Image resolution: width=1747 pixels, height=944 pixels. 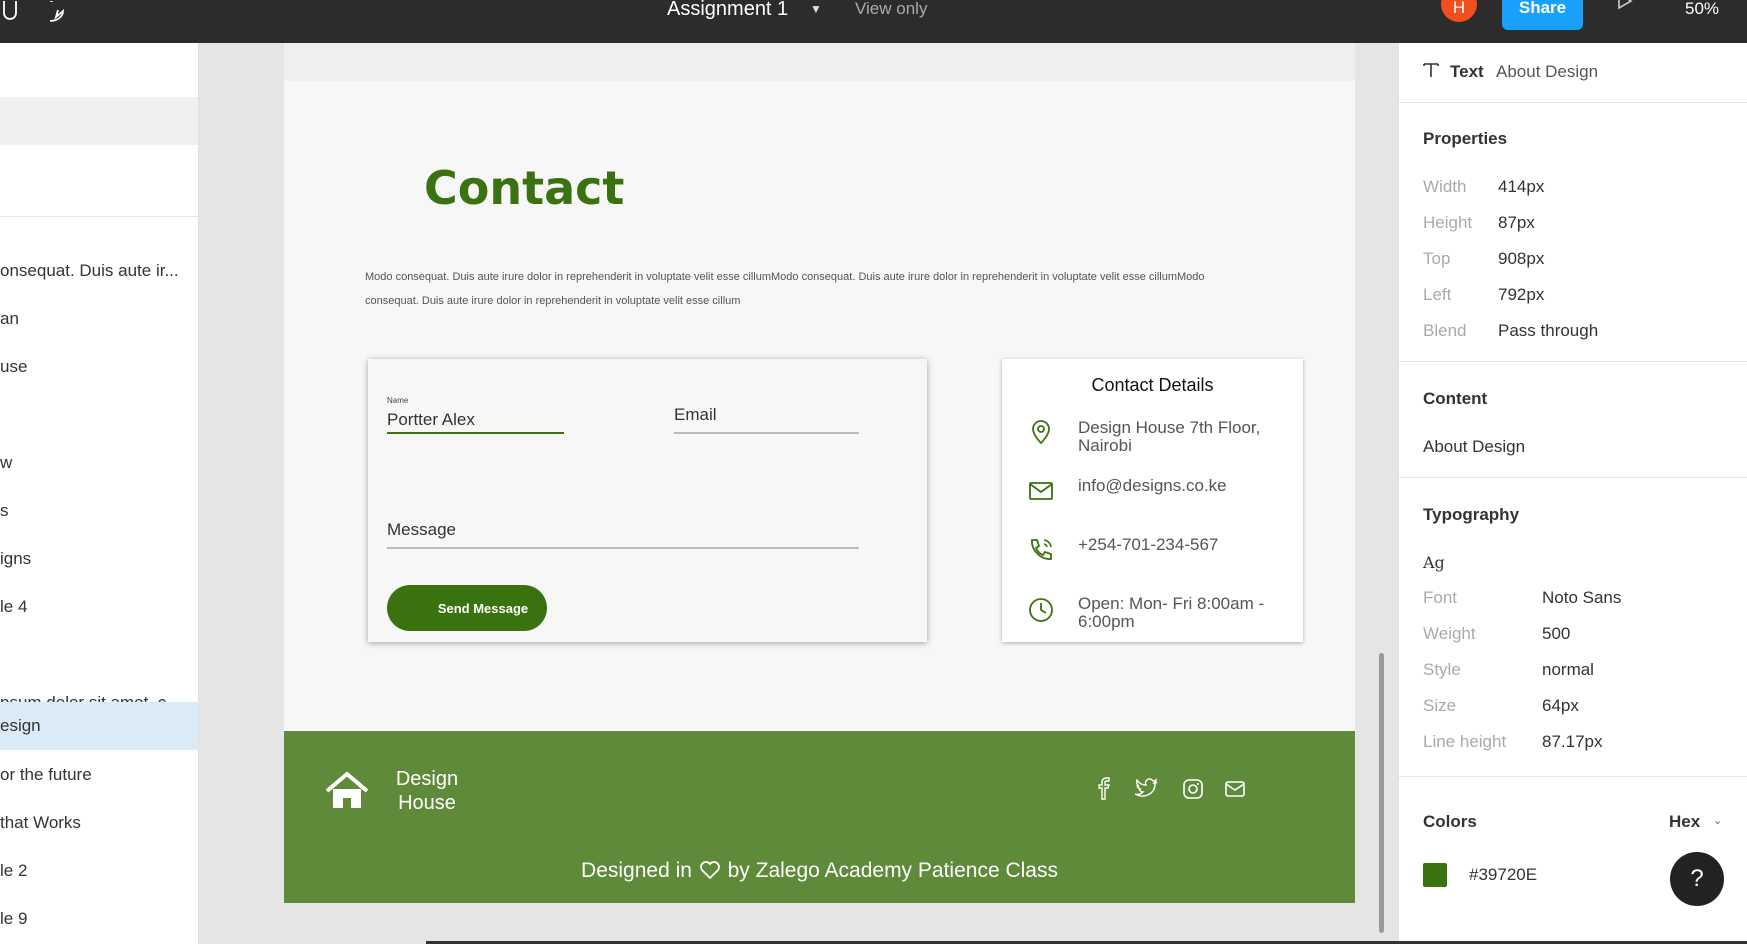 I want to click on name-field-underline, so click(x=475, y=433).